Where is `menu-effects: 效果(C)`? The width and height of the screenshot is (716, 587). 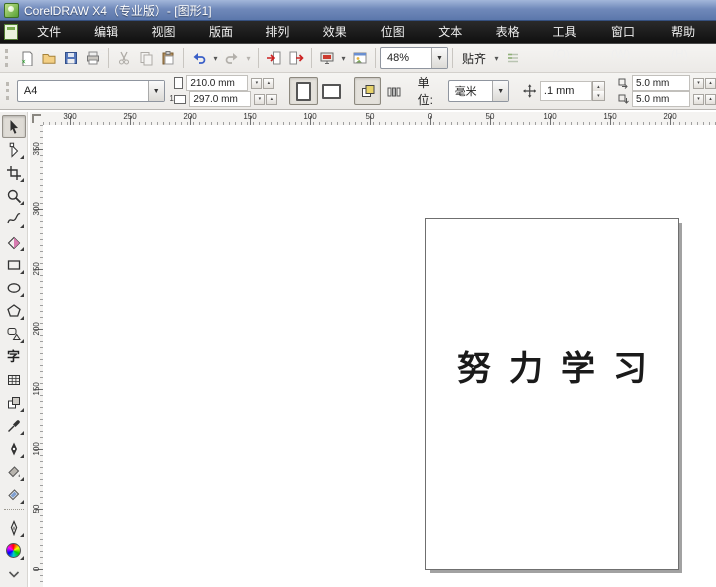
menu-effects: 效果(C) is located at coordinates (339, 41).